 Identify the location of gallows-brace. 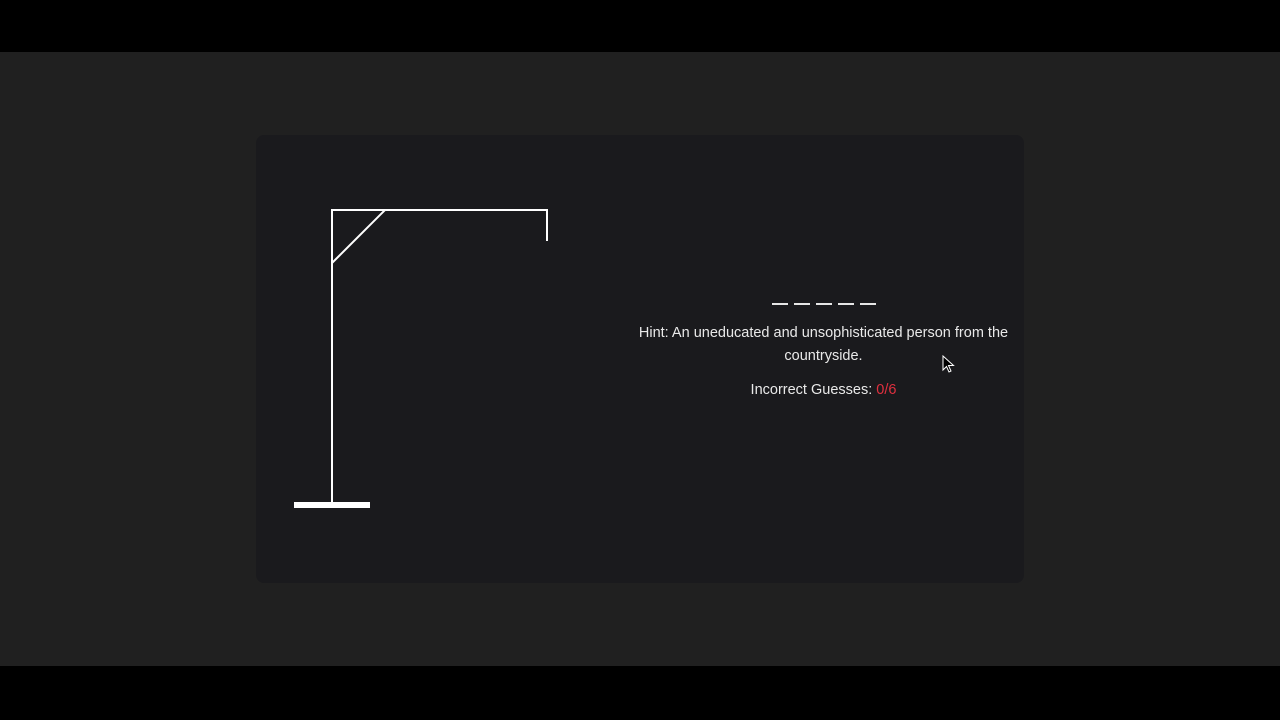
(358, 236).